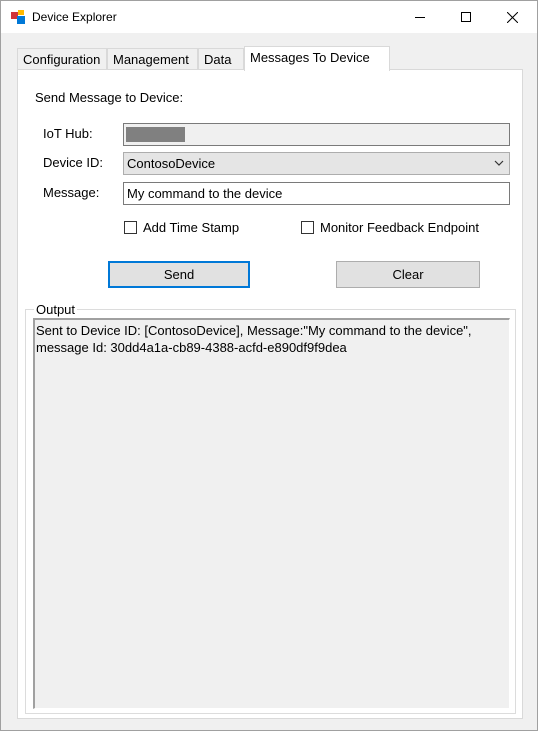 This screenshot has width=538, height=731. Describe the element at coordinates (71, 192) in the screenshot. I see `message-label: Message:` at that location.